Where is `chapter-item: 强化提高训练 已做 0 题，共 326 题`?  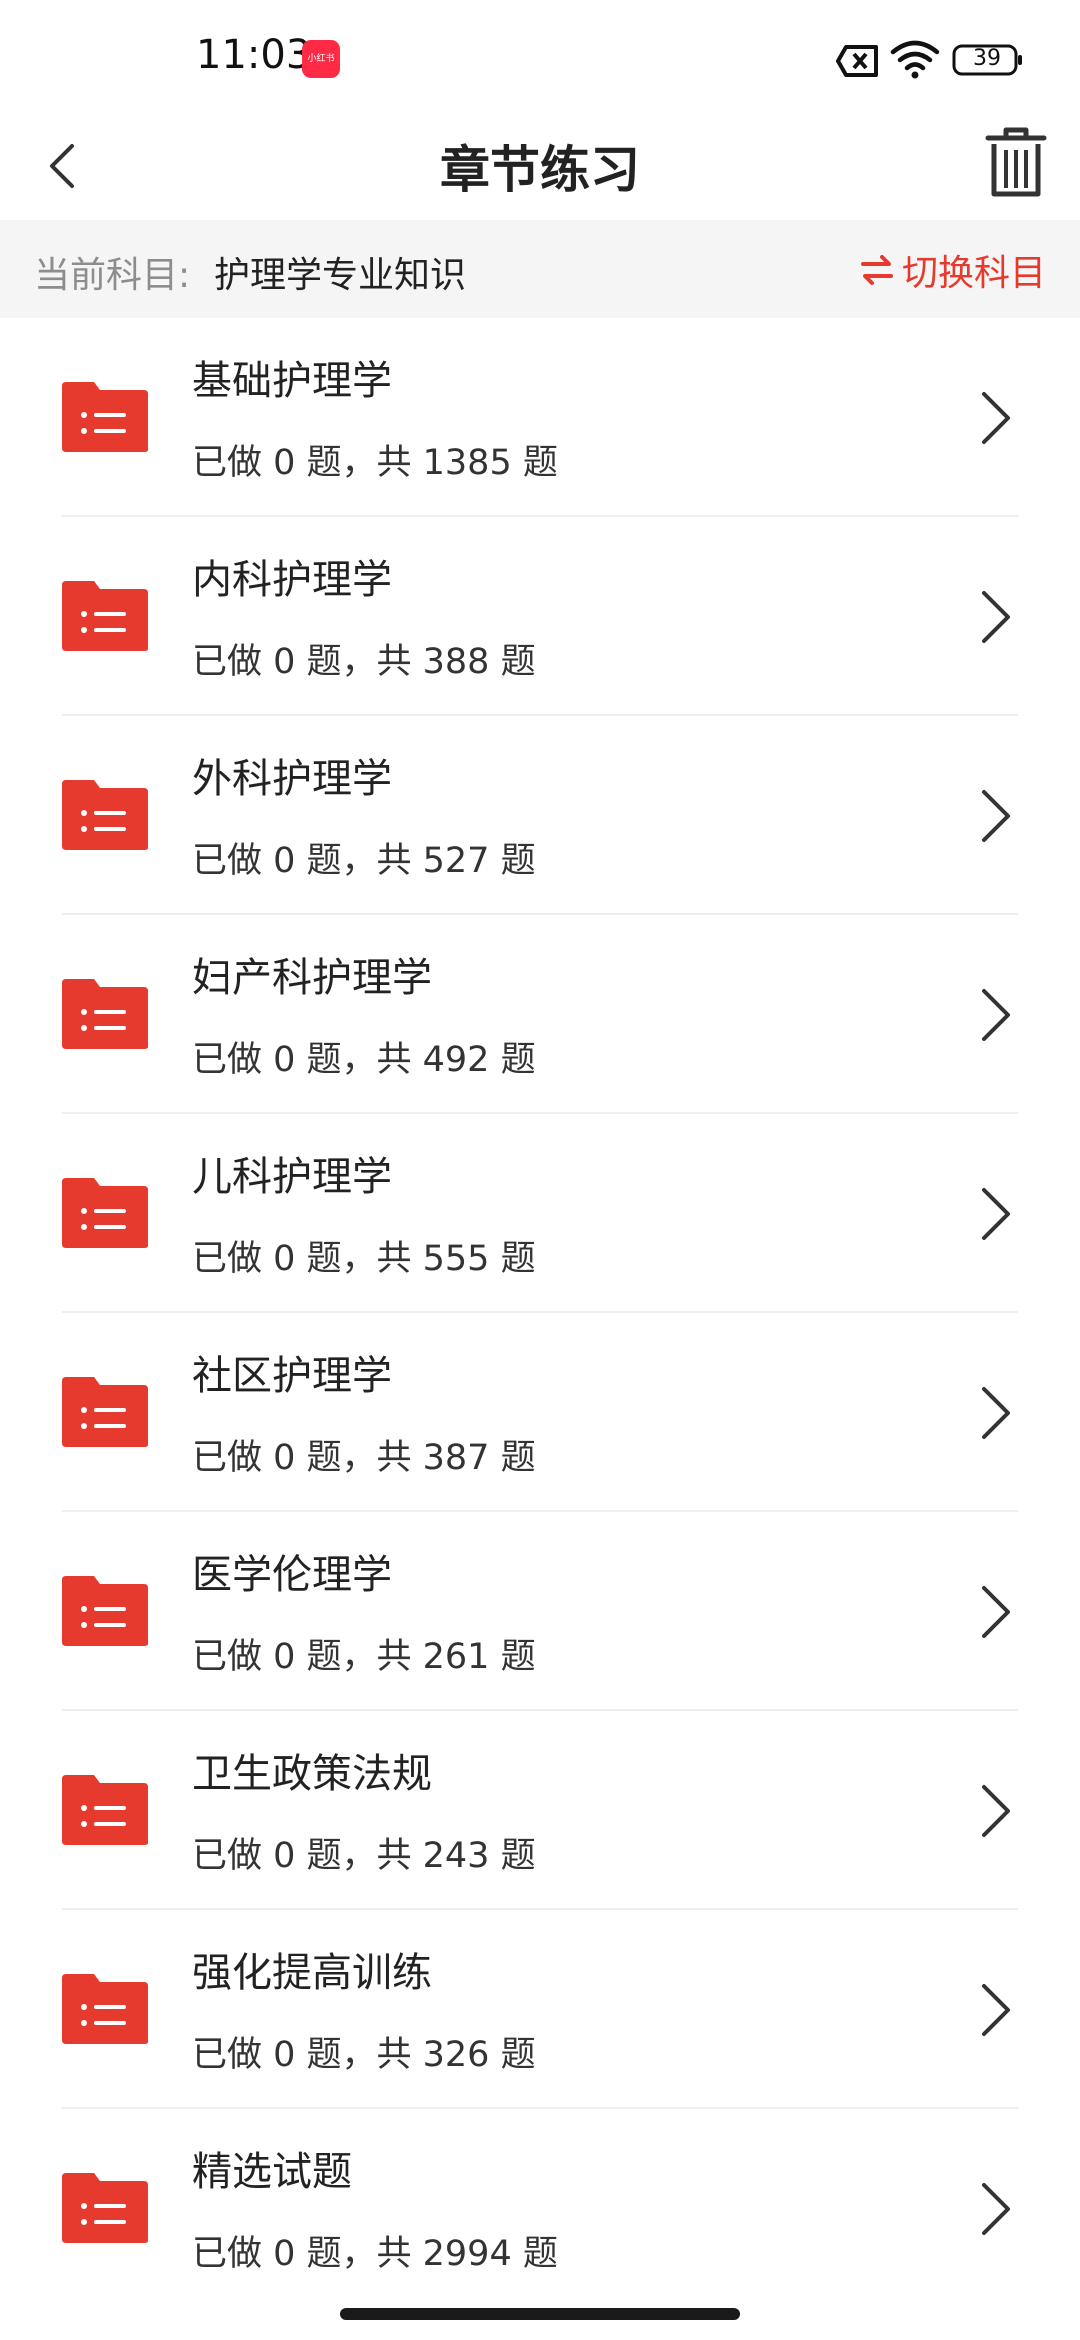 chapter-item: 强化提高训练 已做 0 题，共 326 题 is located at coordinates (540, 2009).